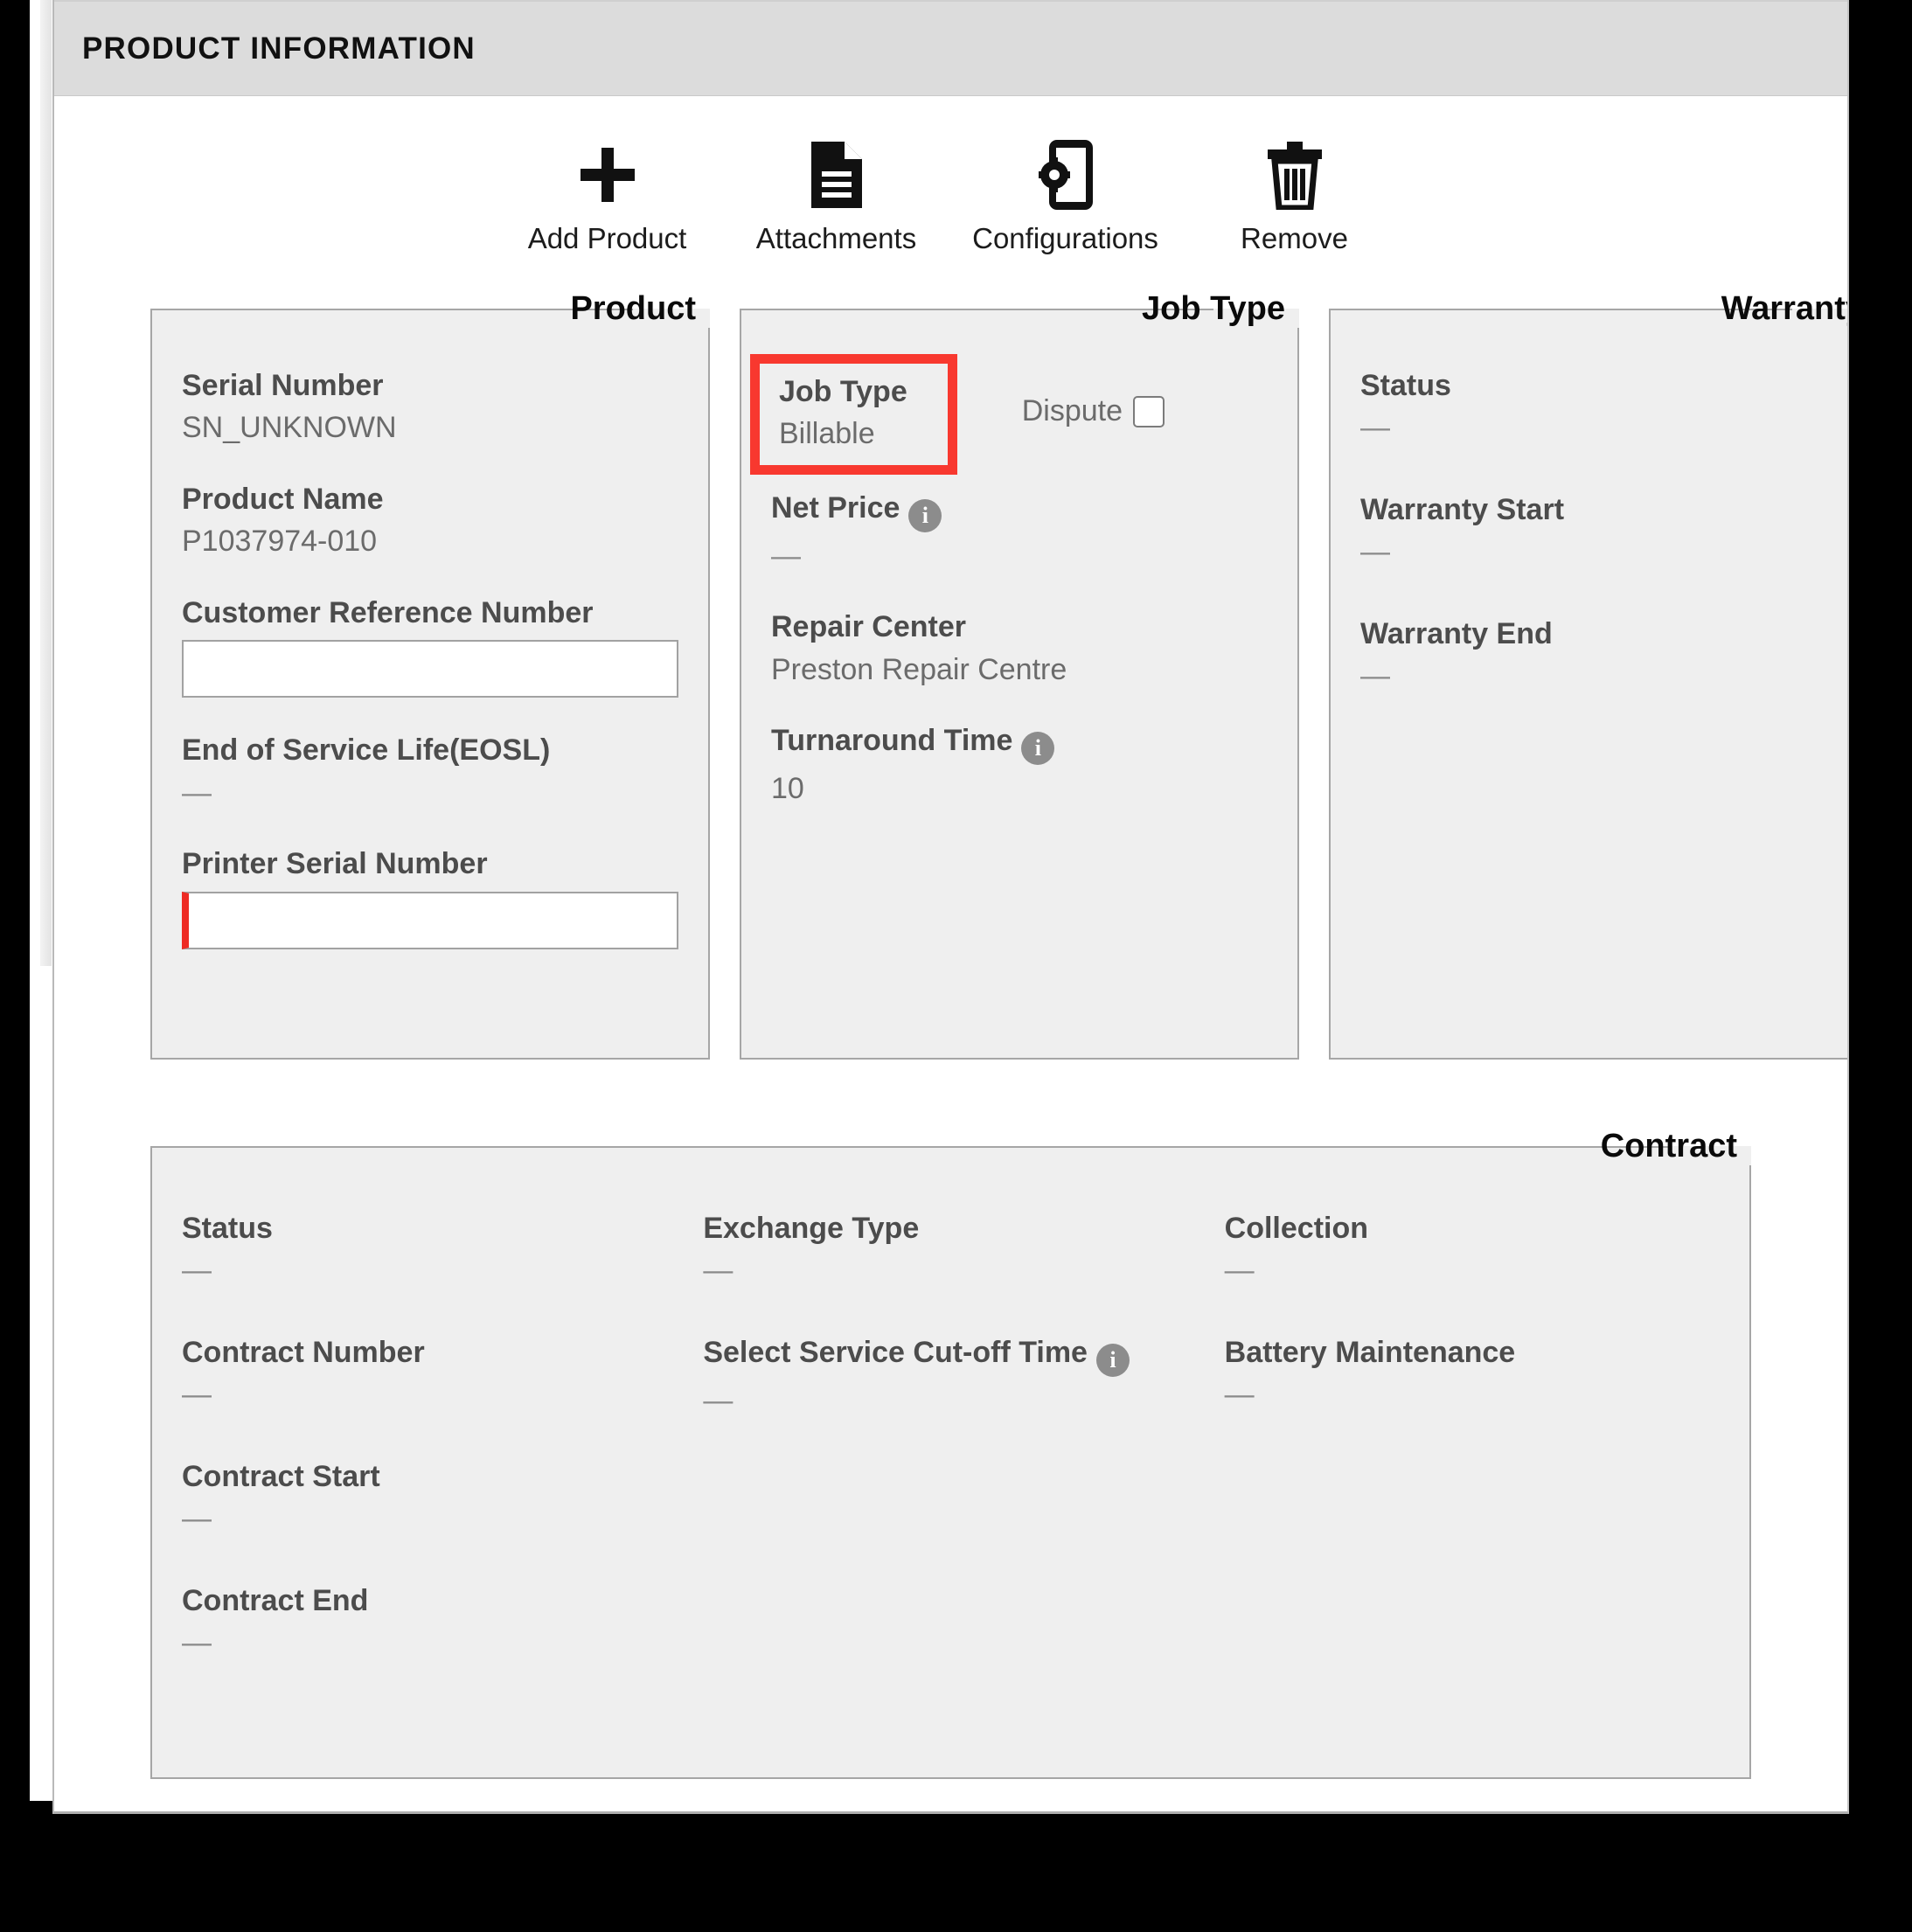  Describe the element at coordinates (303, 1352) in the screenshot. I see `contract-number-label: Contract Number` at that location.